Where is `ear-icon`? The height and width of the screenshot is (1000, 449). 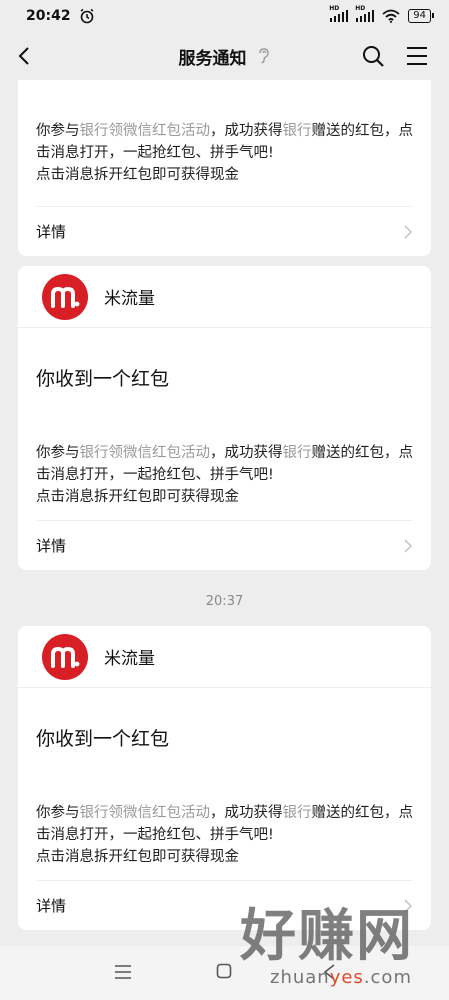 ear-icon is located at coordinates (263, 56).